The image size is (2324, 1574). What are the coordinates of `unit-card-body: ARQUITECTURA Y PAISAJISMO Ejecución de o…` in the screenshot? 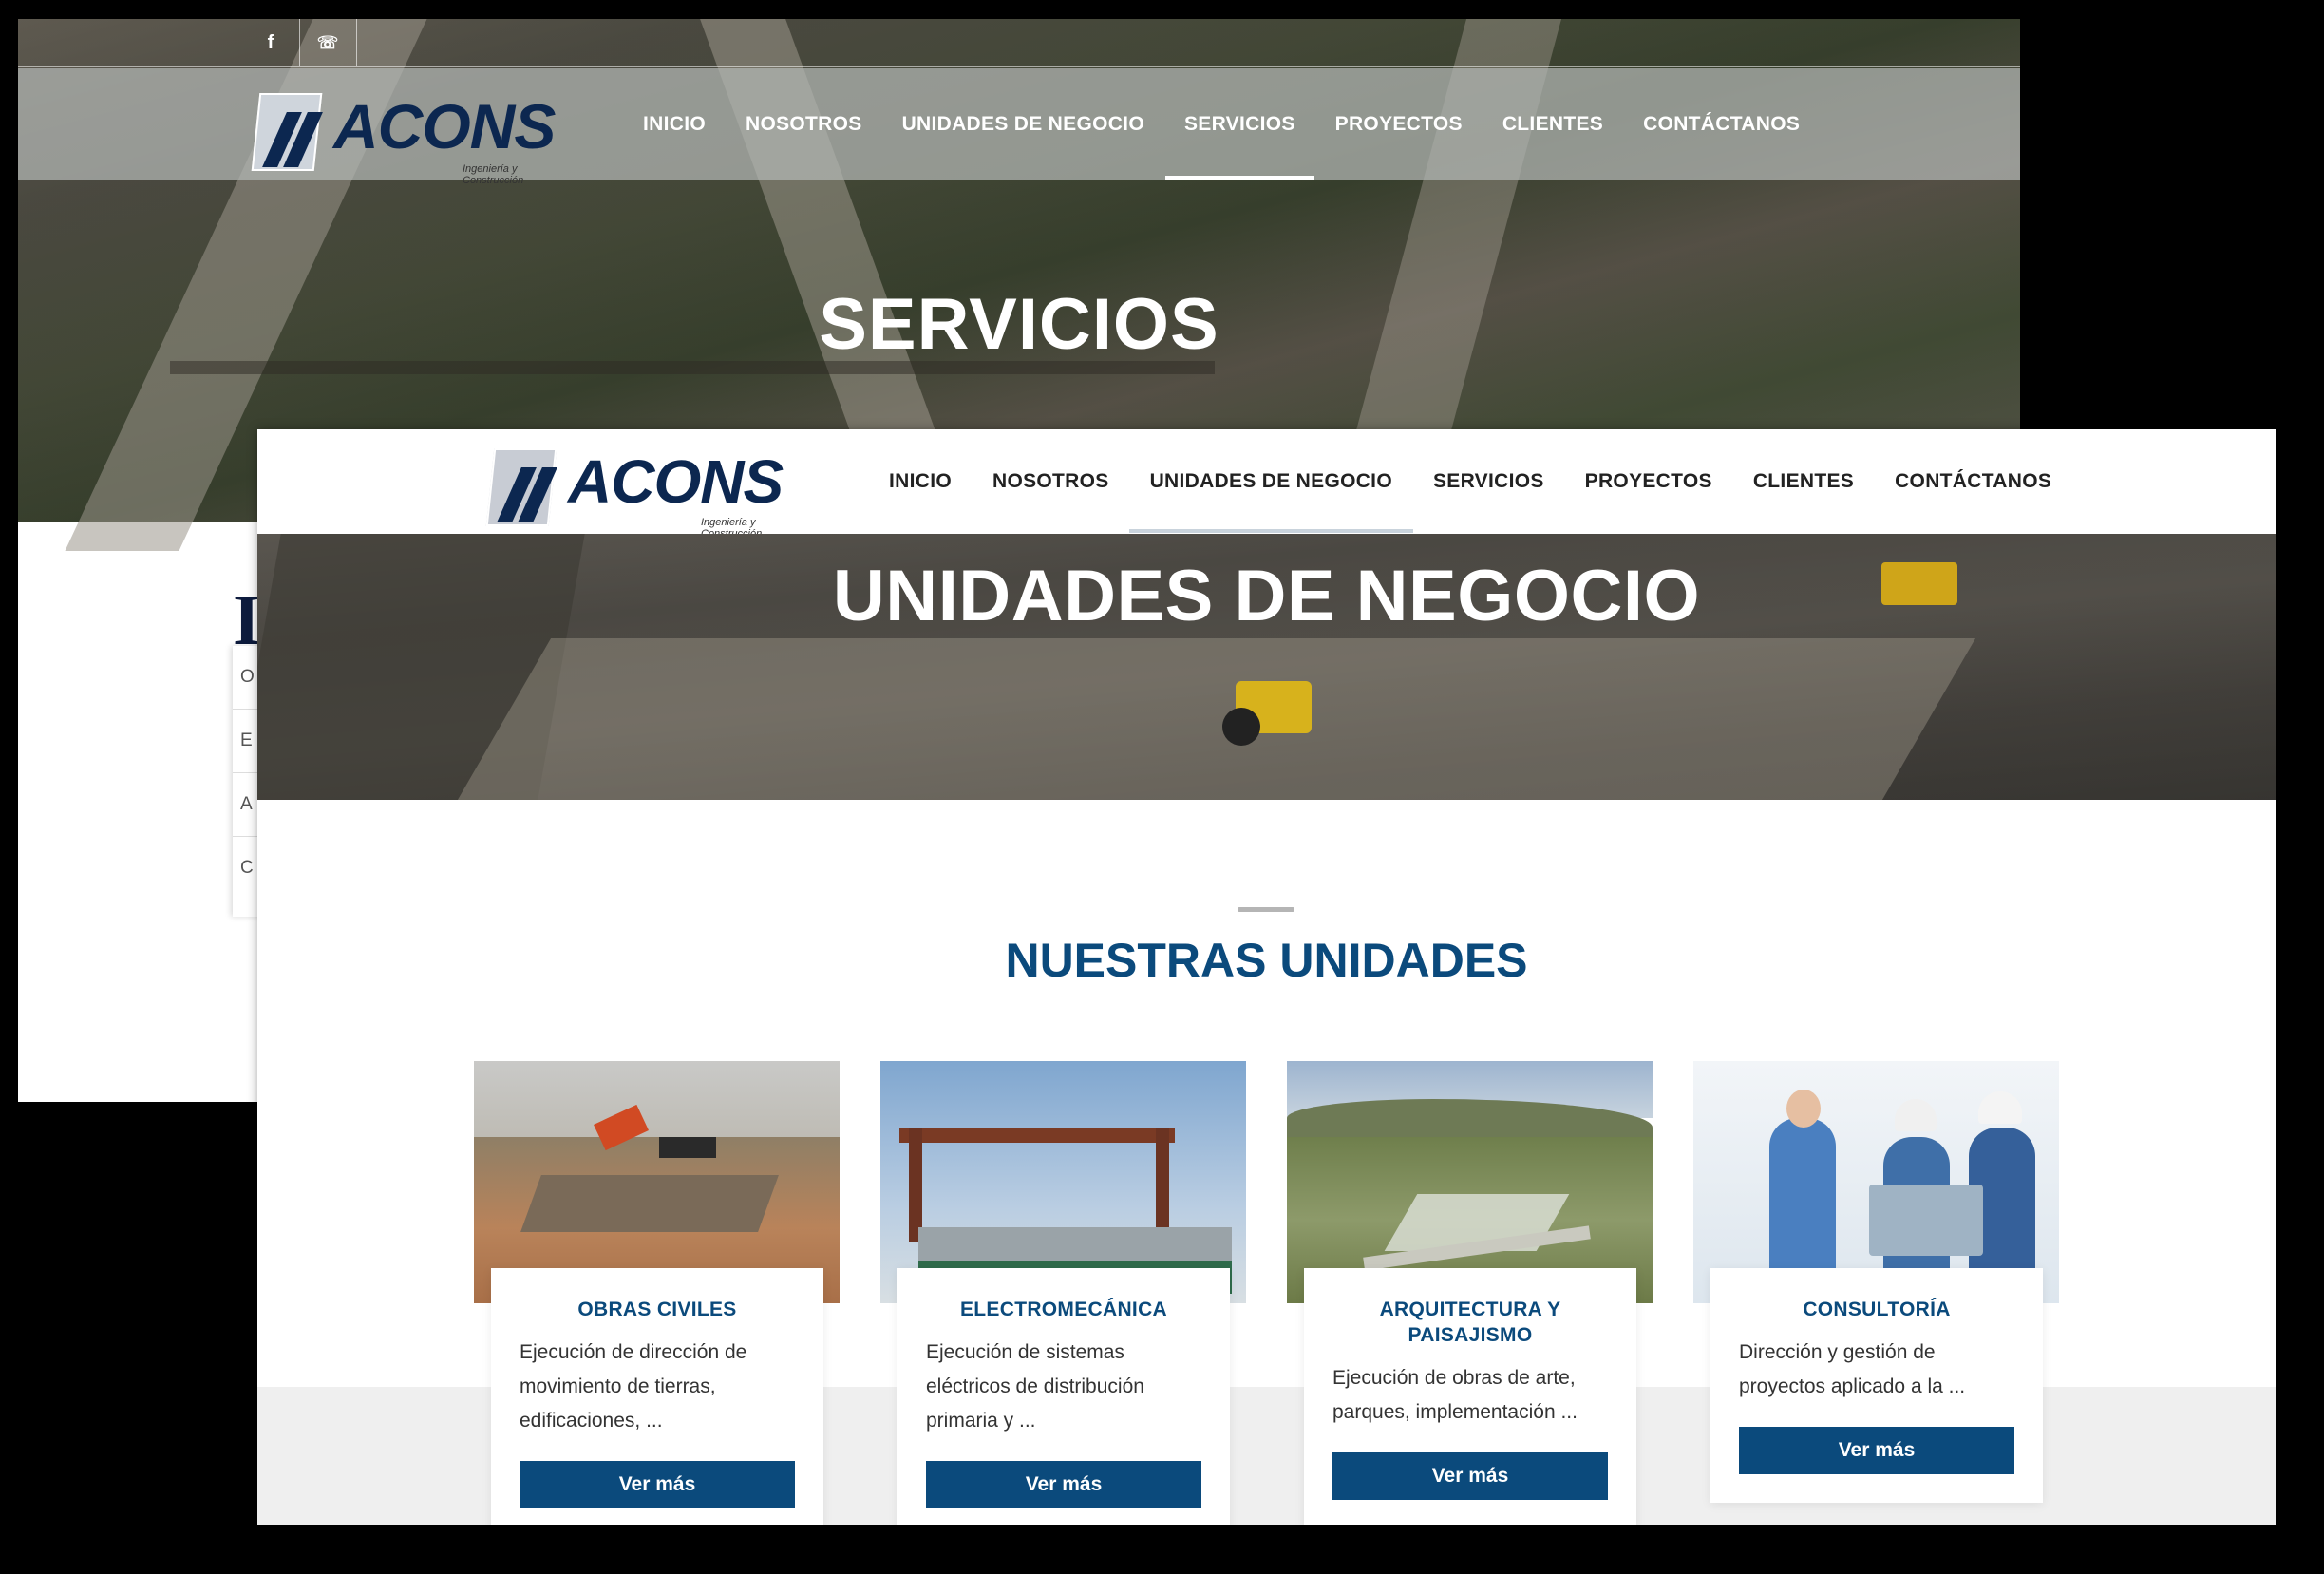 It's located at (1470, 1396).